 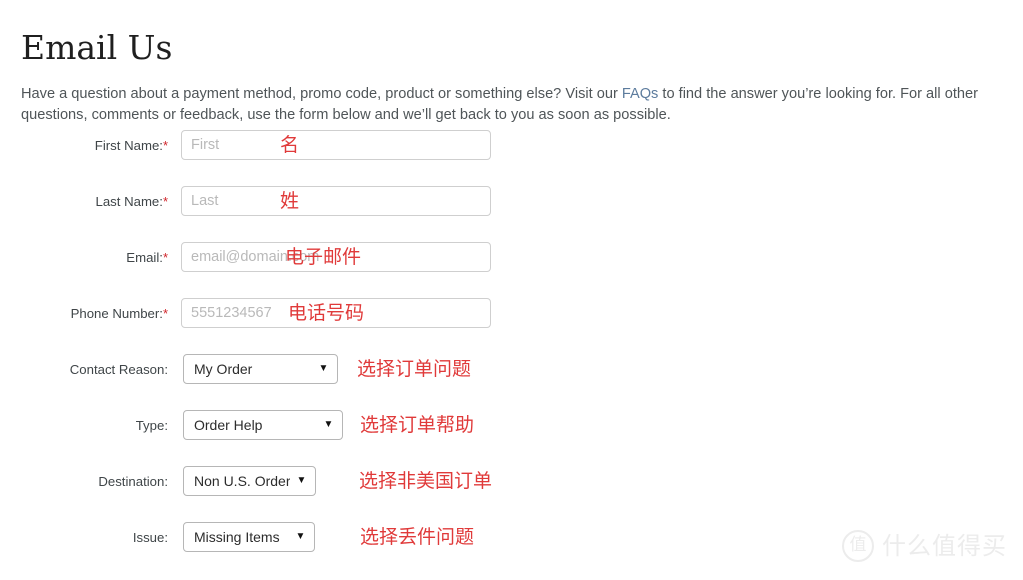 I want to click on field-label-text: Type:, so click(x=151, y=425).